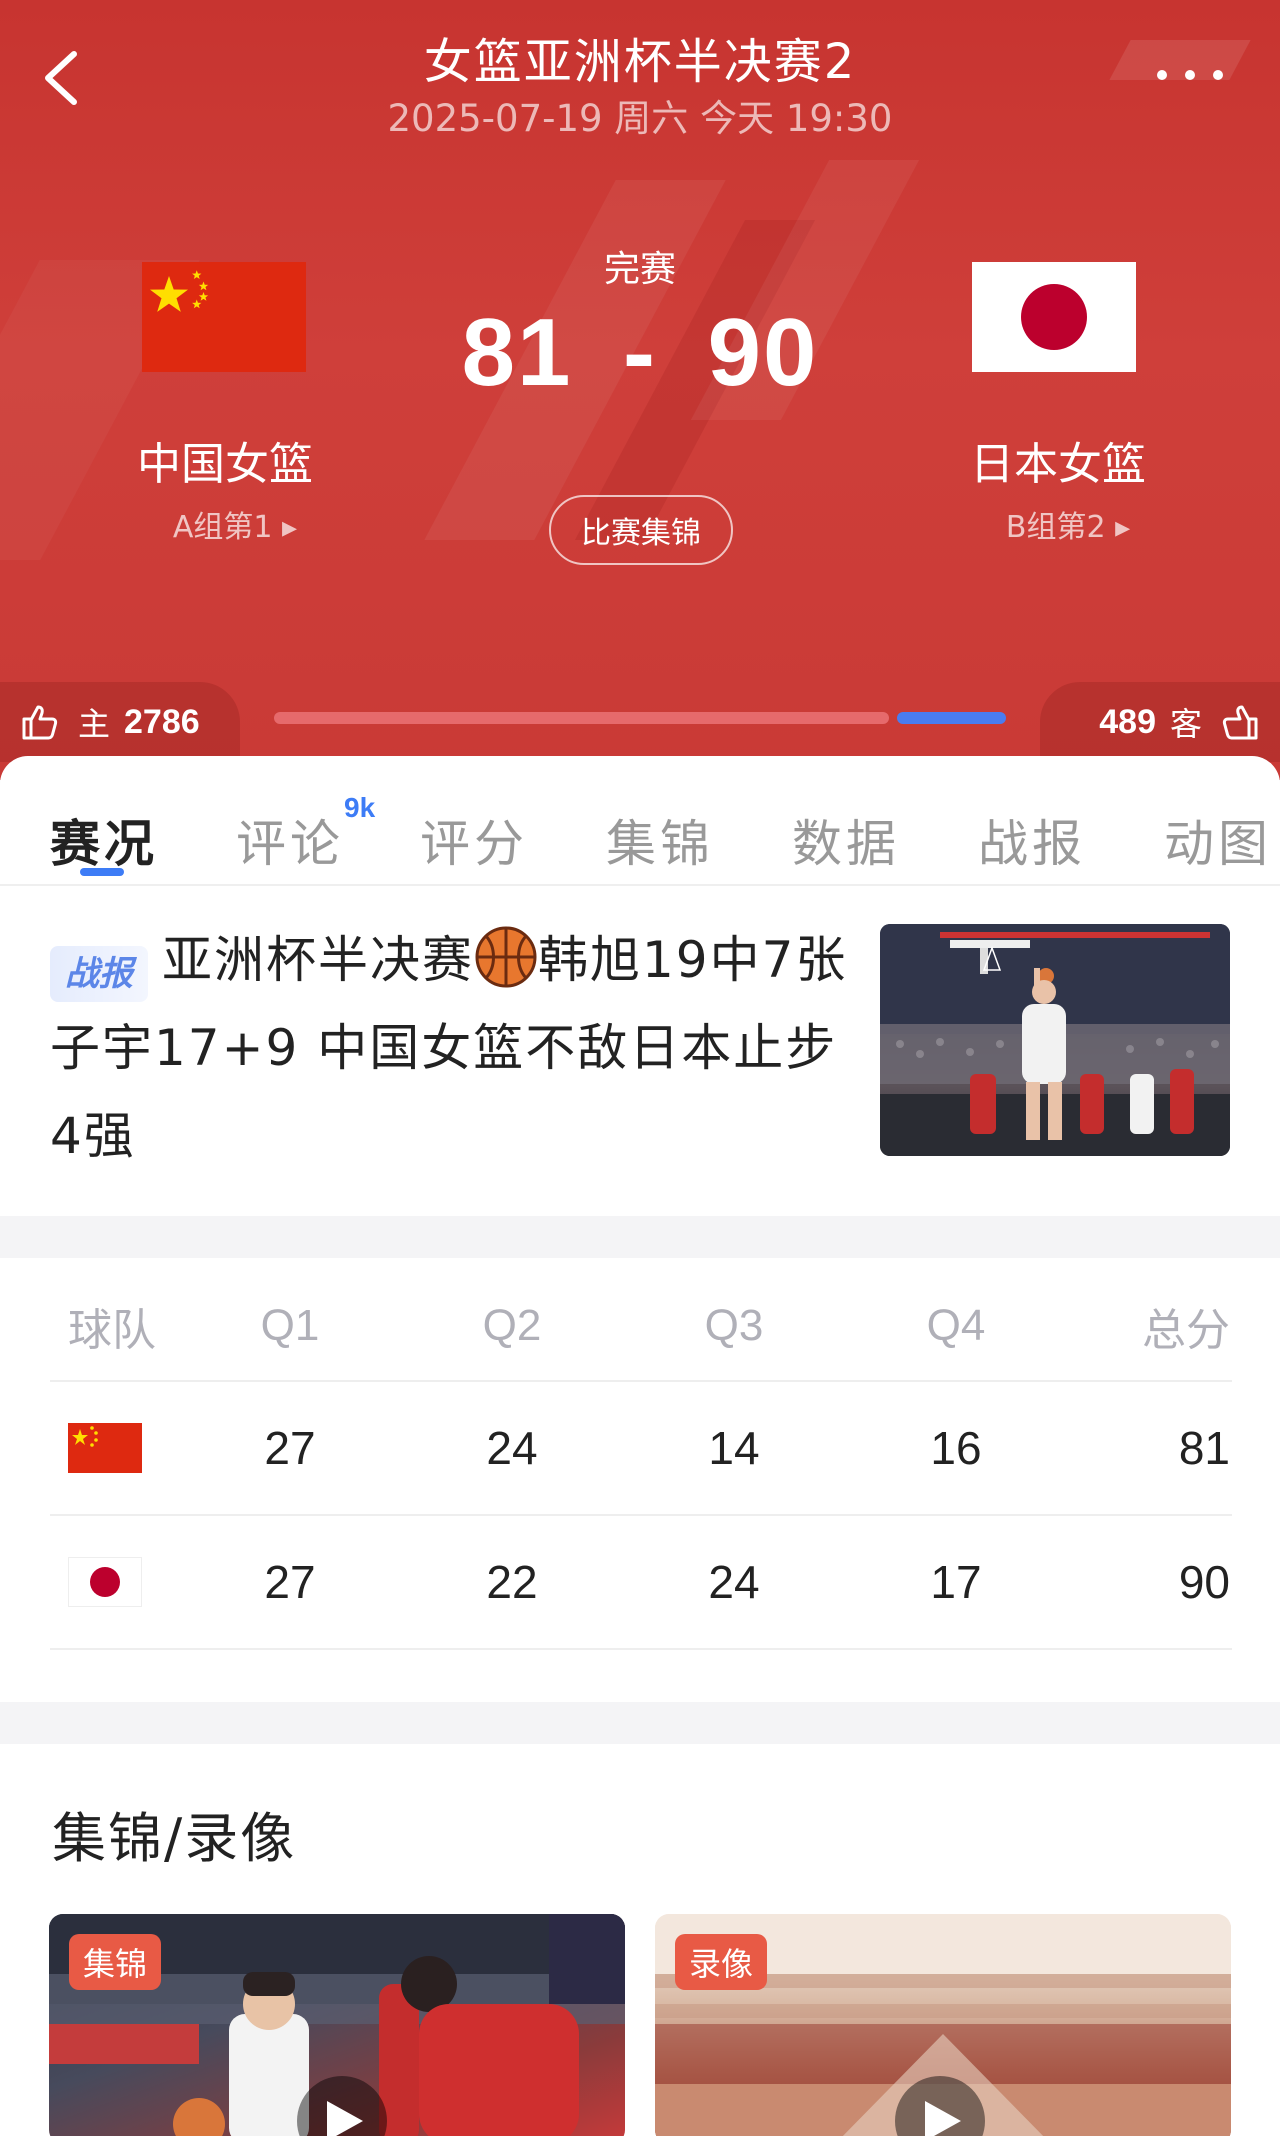 This screenshot has width=1280, height=2136. Describe the element at coordinates (120, 722) in the screenshot. I see `home-vote: 主 2786` at that location.